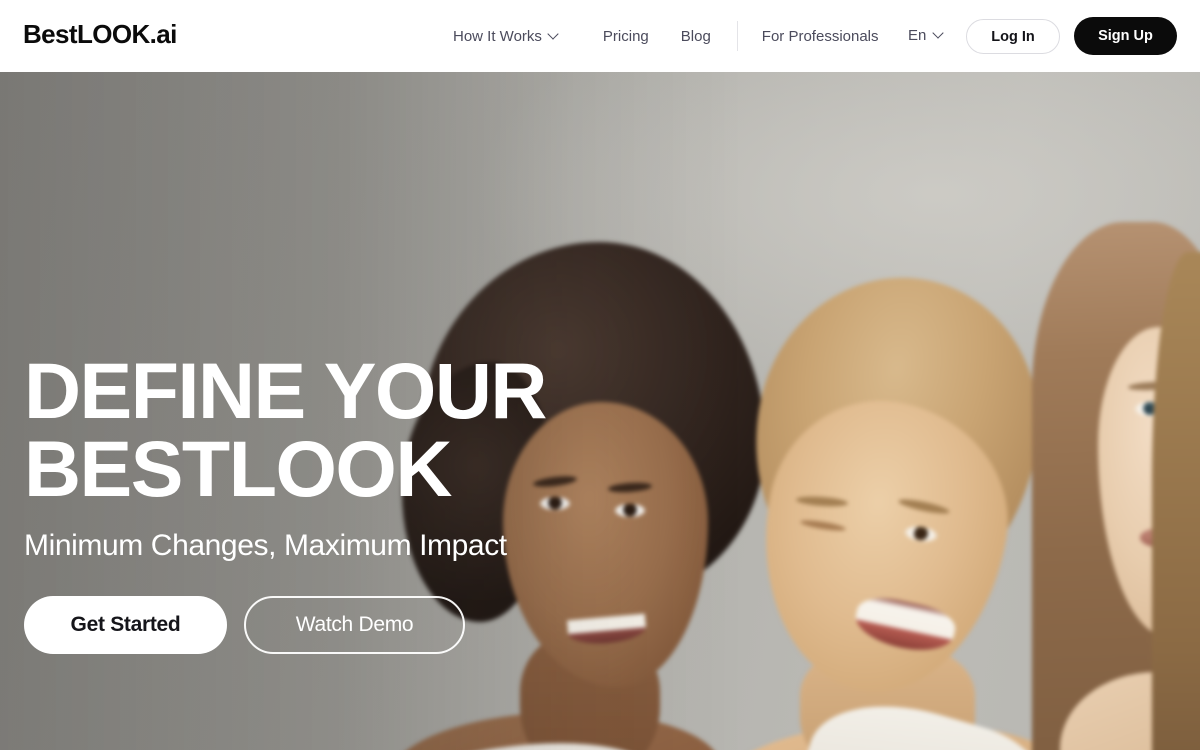 This screenshot has width=1200, height=750. Describe the element at coordinates (737, 36) in the screenshot. I see `nav-divider` at that location.